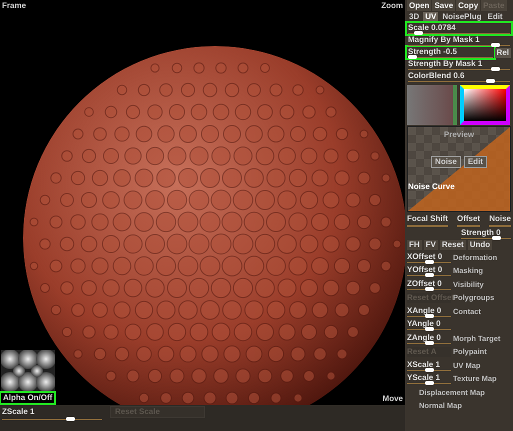  What do you see at coordinates (446, 162) in the screenshot?
I see `preview-button: Noise` at bounding box center [446, 162].